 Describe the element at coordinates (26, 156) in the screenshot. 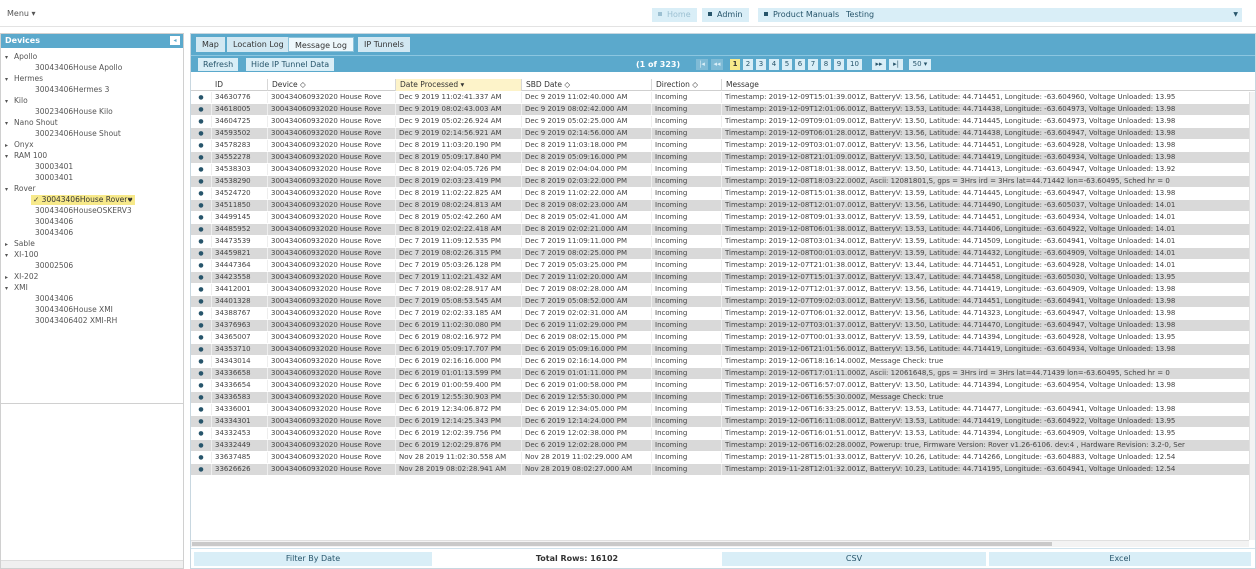

I see `tree-group: ▾ RAM 100` at that location.